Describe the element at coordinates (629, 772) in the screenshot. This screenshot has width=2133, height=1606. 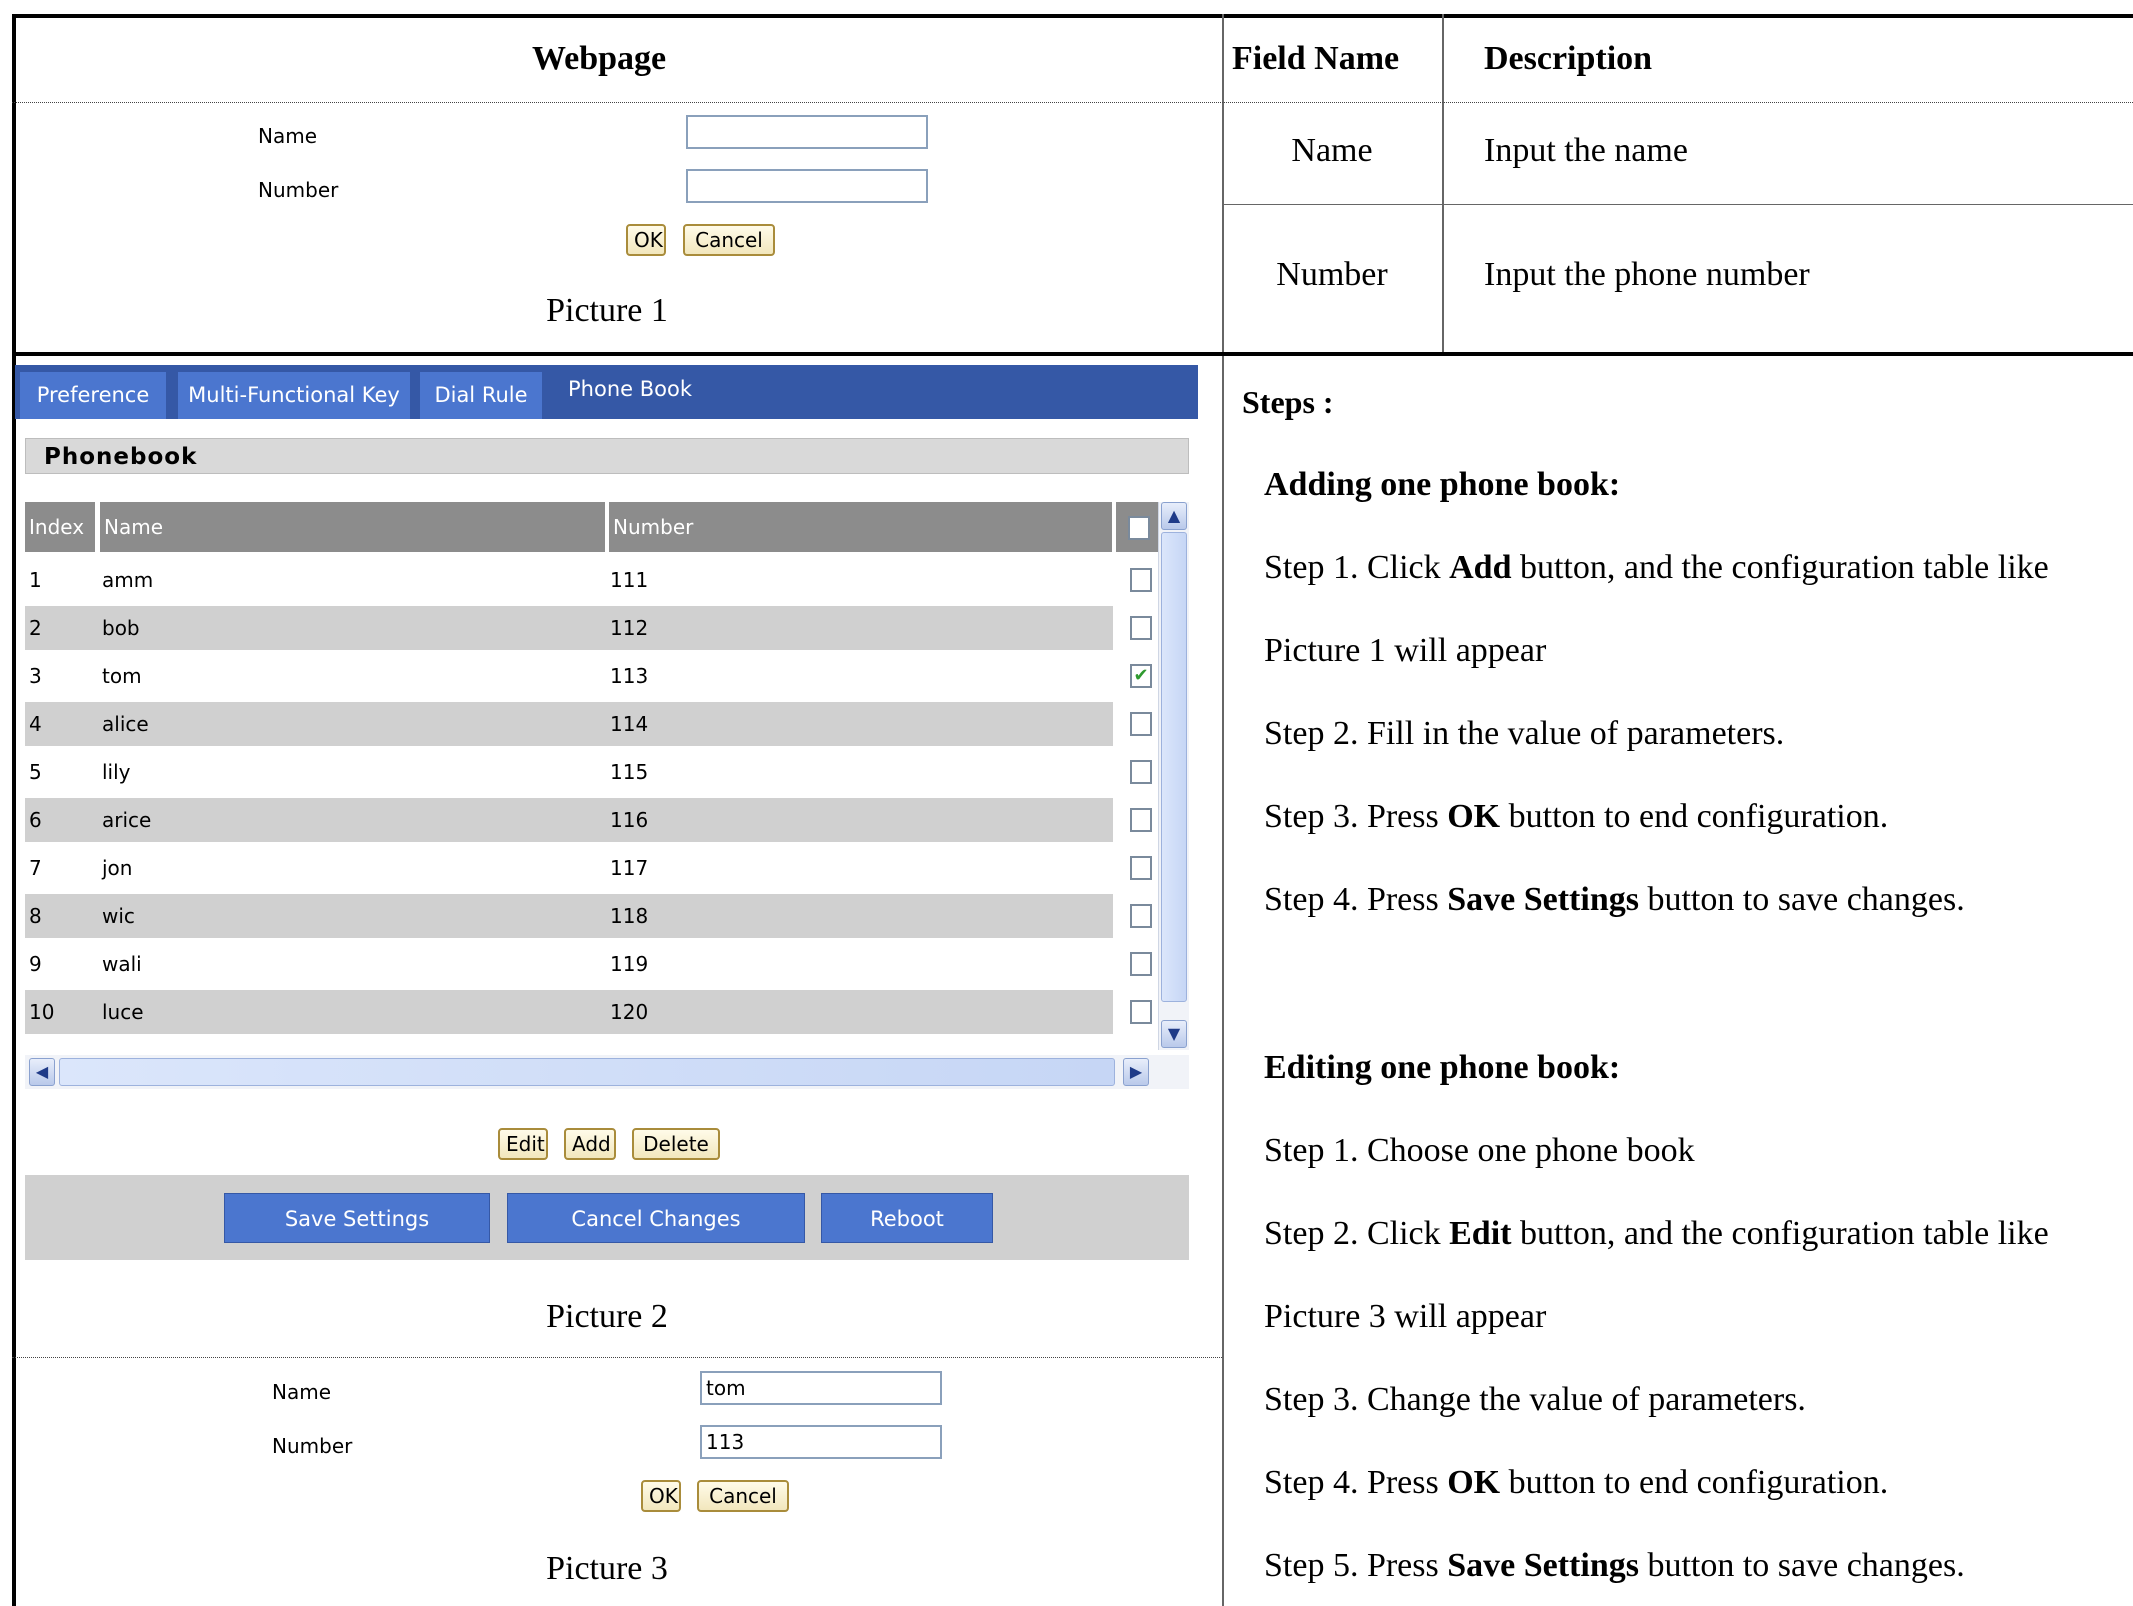
I see `row-number: 115` at that location.